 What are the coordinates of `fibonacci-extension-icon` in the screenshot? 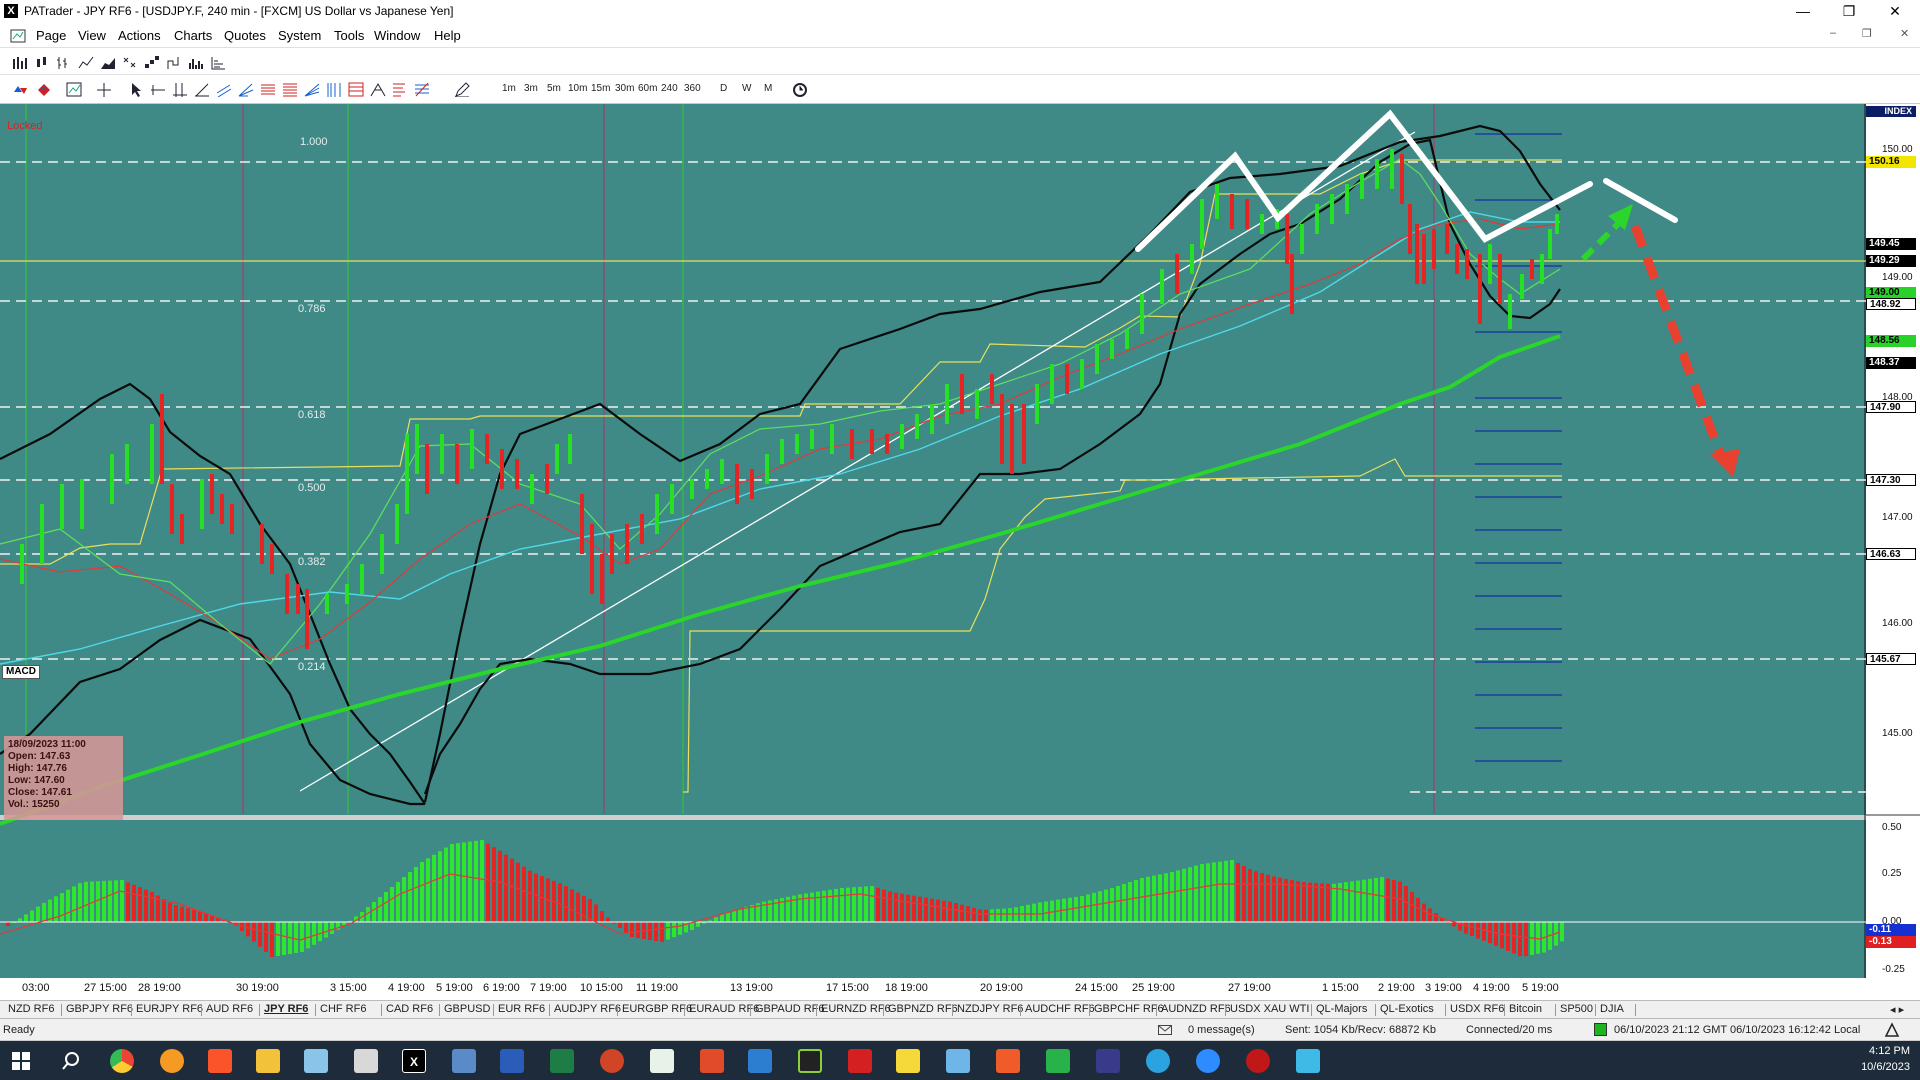 It's located at (290, 89).